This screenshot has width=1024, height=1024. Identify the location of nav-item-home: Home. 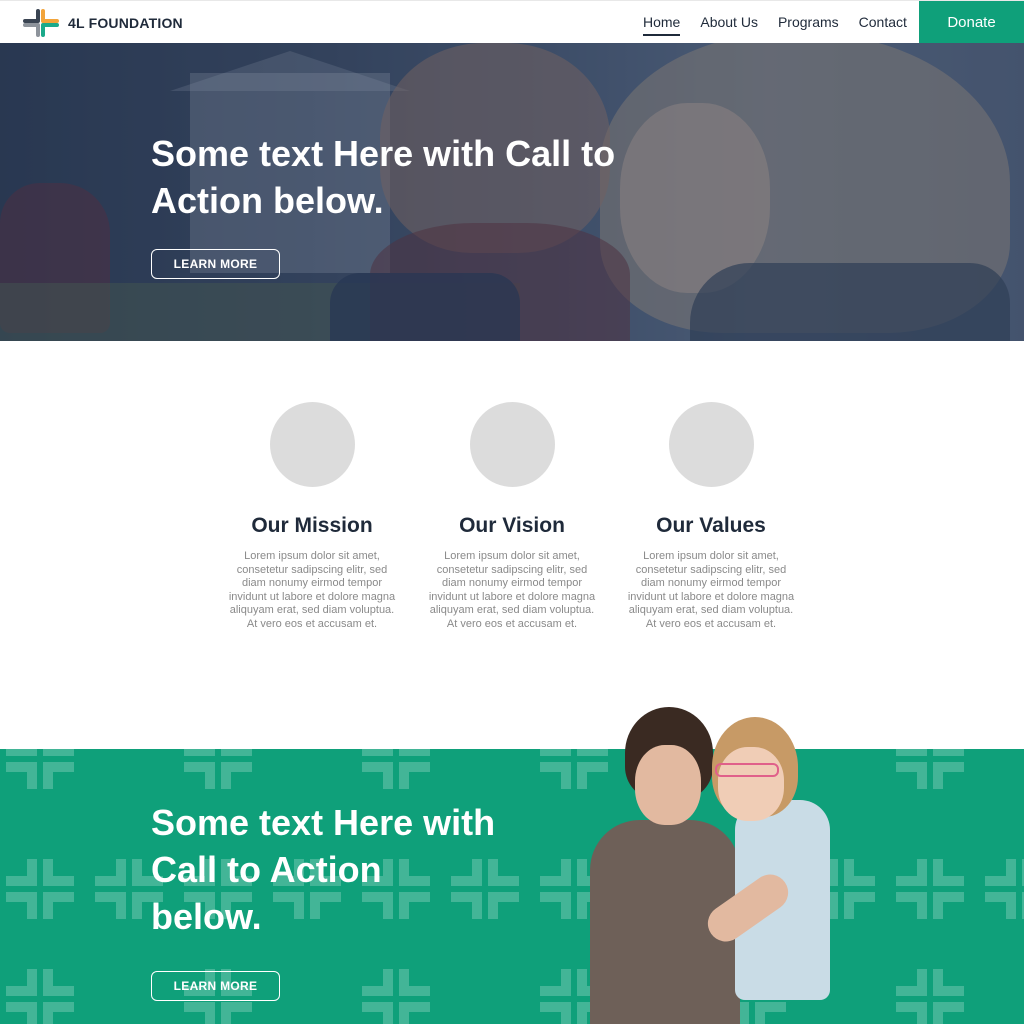
(662, 25).